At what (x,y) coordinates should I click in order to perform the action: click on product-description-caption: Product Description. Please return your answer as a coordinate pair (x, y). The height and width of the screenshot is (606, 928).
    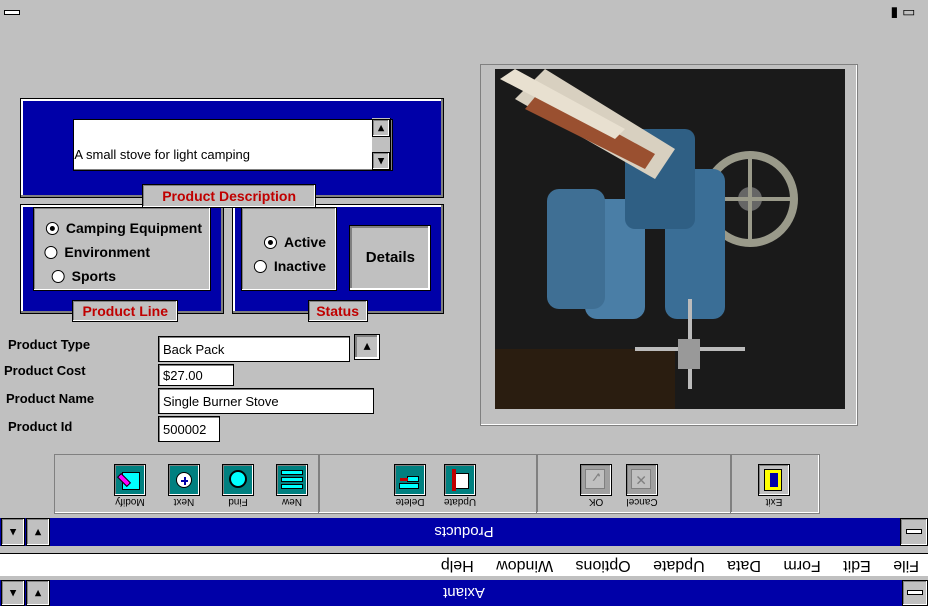
    Looking at the image, I should click on (229, 196).